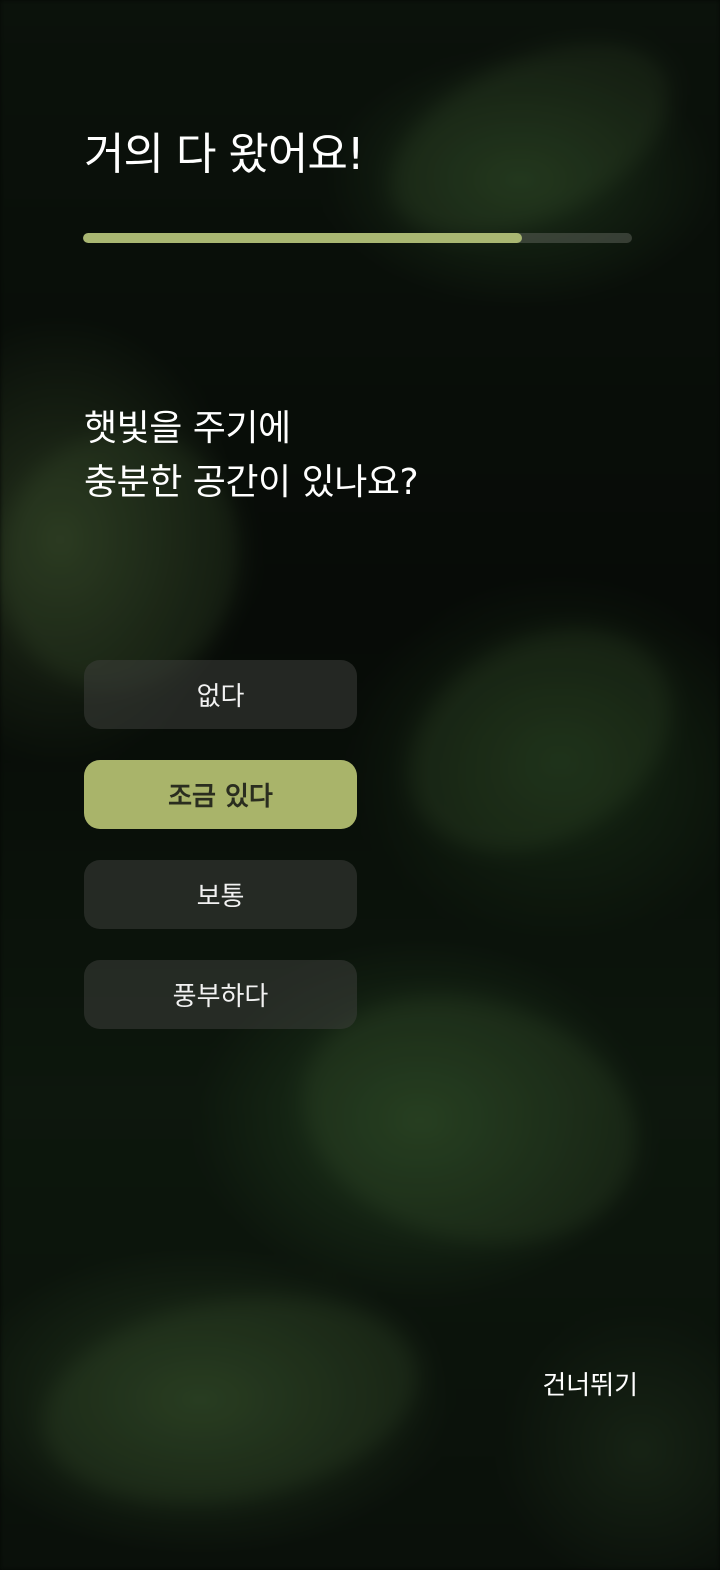 The image size is (720, 1570). I want to click on answer-options: 없다 조금 있다 보통 풍부하다, so click(220, 860).